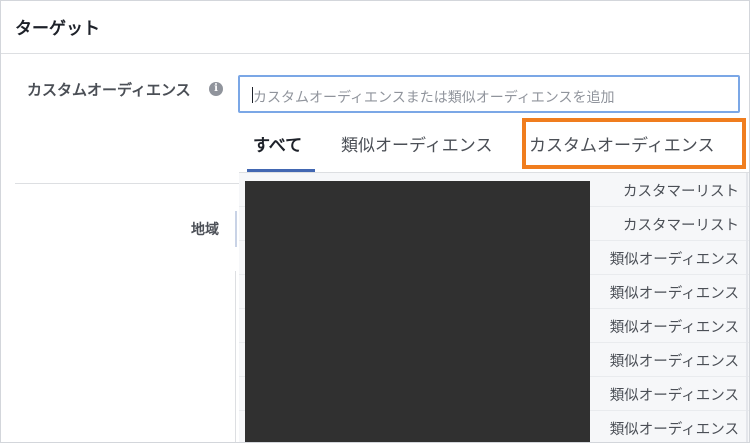 This screenshot has height=443, width=750. I want to click on section-title: ターゲット, so click(57, 29).